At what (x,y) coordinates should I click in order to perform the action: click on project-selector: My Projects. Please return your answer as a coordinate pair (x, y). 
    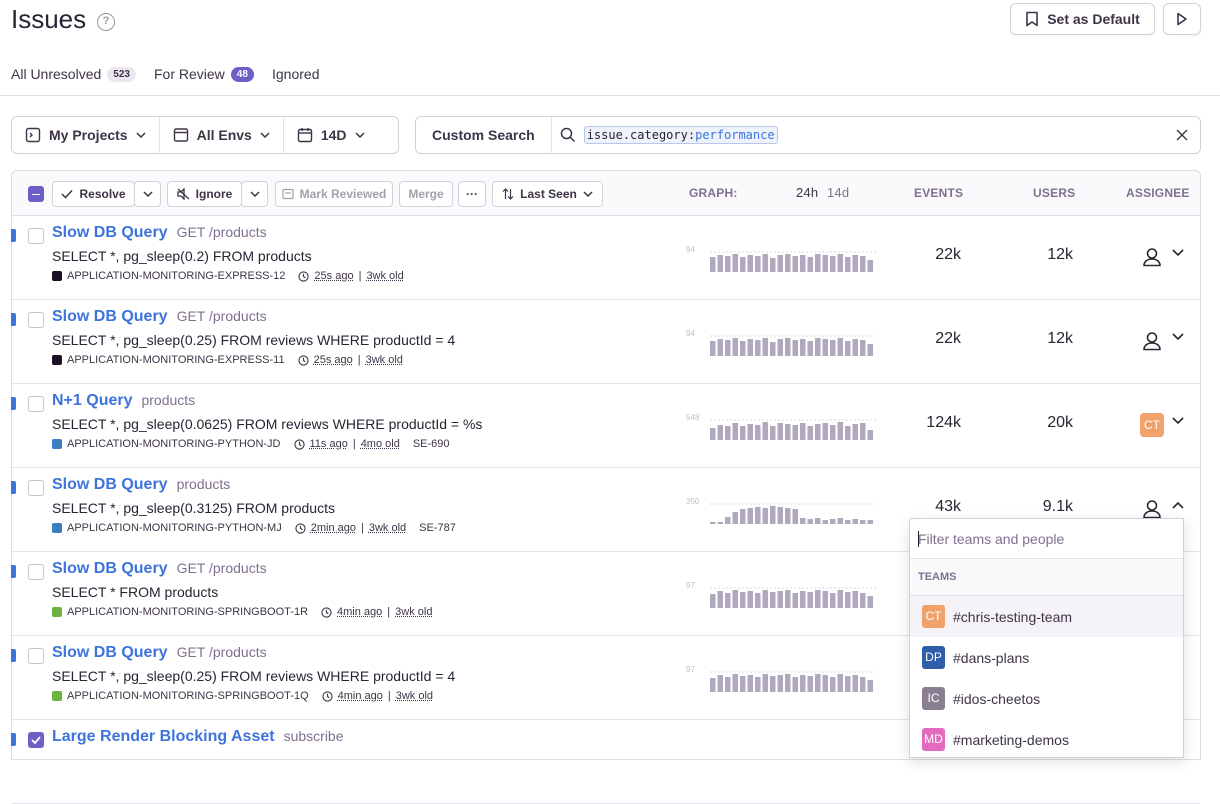
    Looking at the image, I should click on (86, 135).